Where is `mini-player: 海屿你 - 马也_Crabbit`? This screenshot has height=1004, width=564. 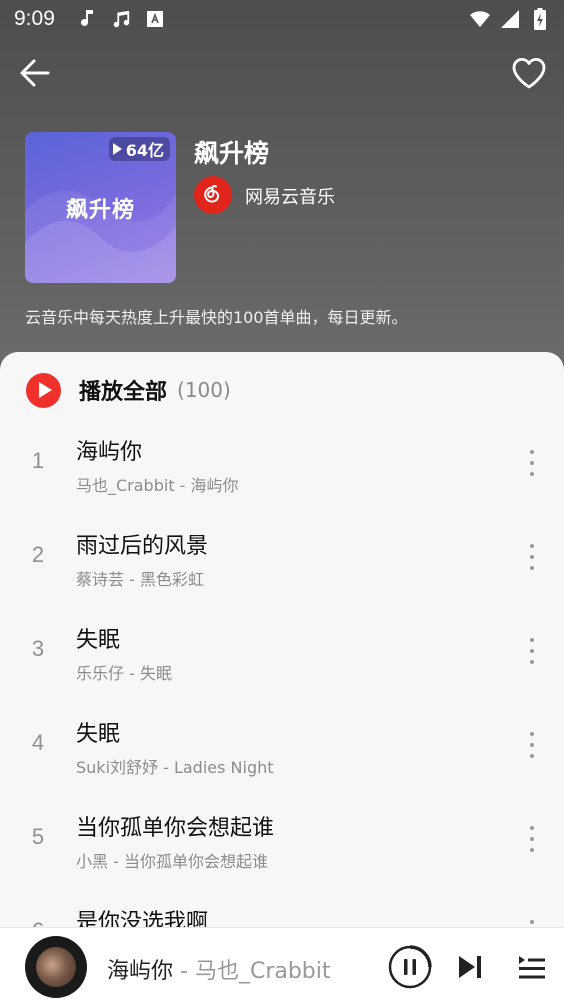
mini-player: 海屿你 - 马也_Crabbit is located at coordinates (282, 965).